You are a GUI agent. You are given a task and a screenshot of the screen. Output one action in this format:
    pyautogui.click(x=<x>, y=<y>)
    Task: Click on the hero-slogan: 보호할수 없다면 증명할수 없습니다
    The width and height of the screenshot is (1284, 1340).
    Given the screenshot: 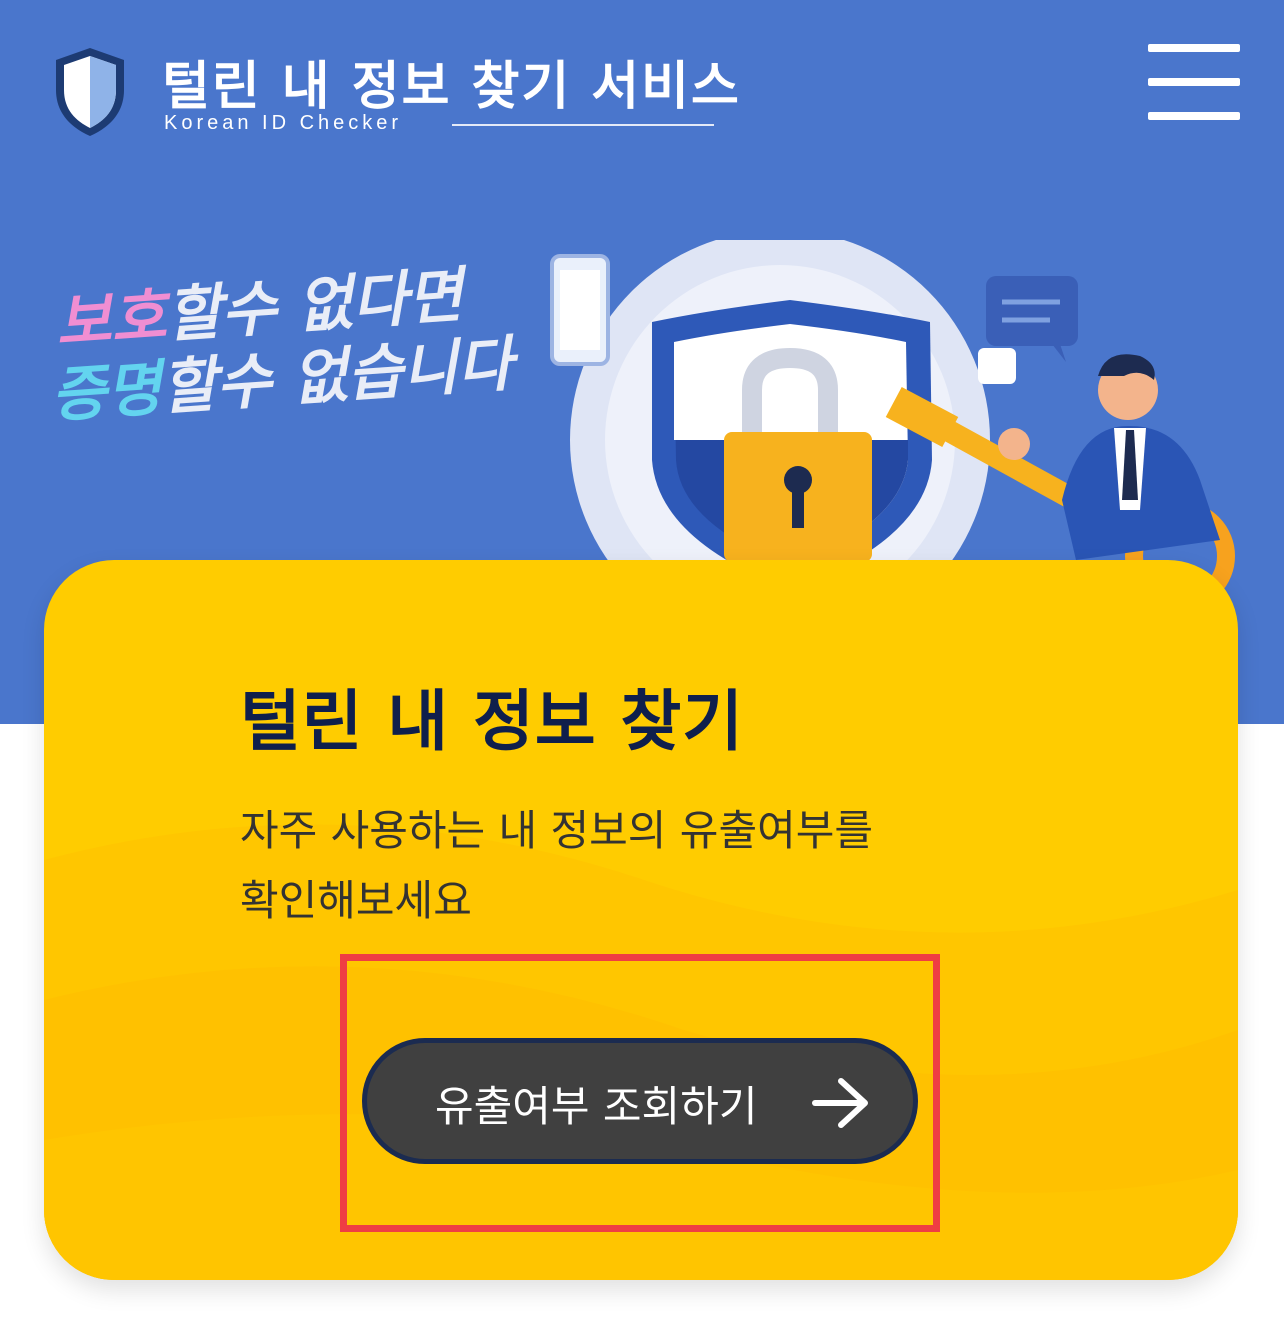 What is the action you would take?
    pyautogui.click(x=282, y=344)
    